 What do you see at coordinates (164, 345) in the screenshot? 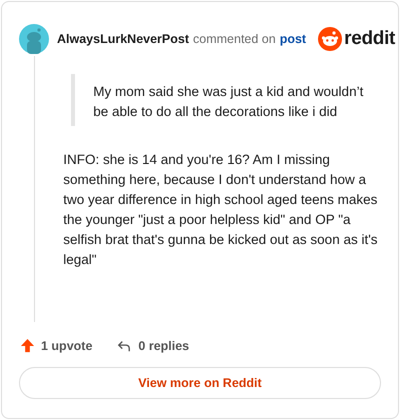
I see `reply-count: 0 replies` at bounding box center [164, 345].